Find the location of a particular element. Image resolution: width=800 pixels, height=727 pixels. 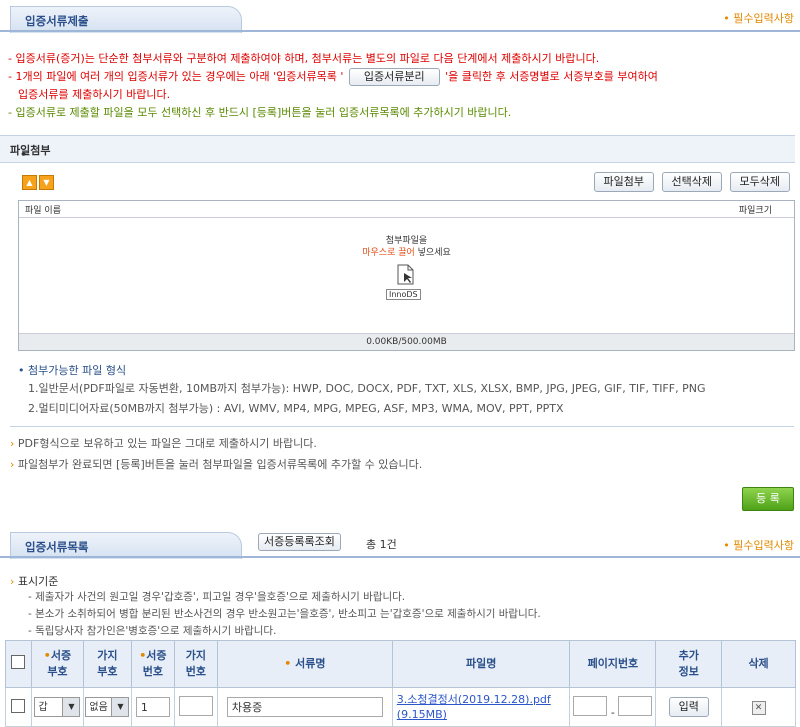

branch-code-select: 없음 ▼ is located at coordinates (107, 707).